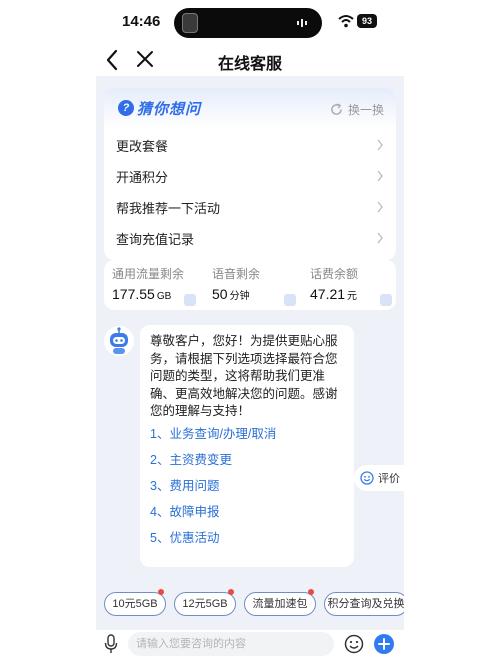 The height and width of the screenshot is (656, 500). Describe the element at coordinates (169, 109) in the screenshot. I see `faq-title-text: 猜你想问` at that location.